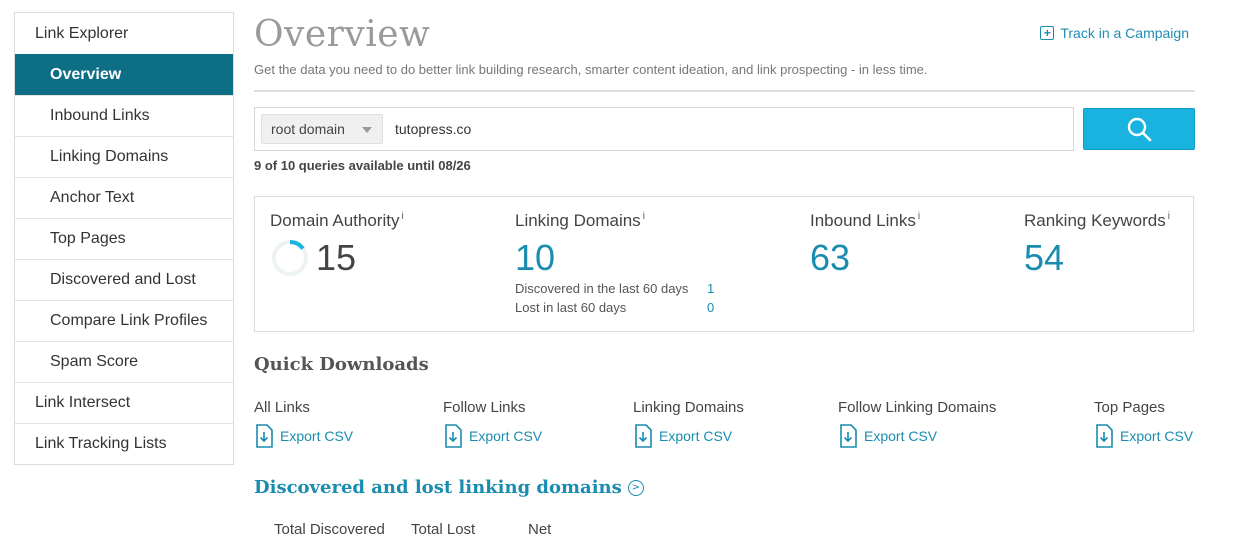  I want to click on lost-60-days-value: 0, so click(710, 307).